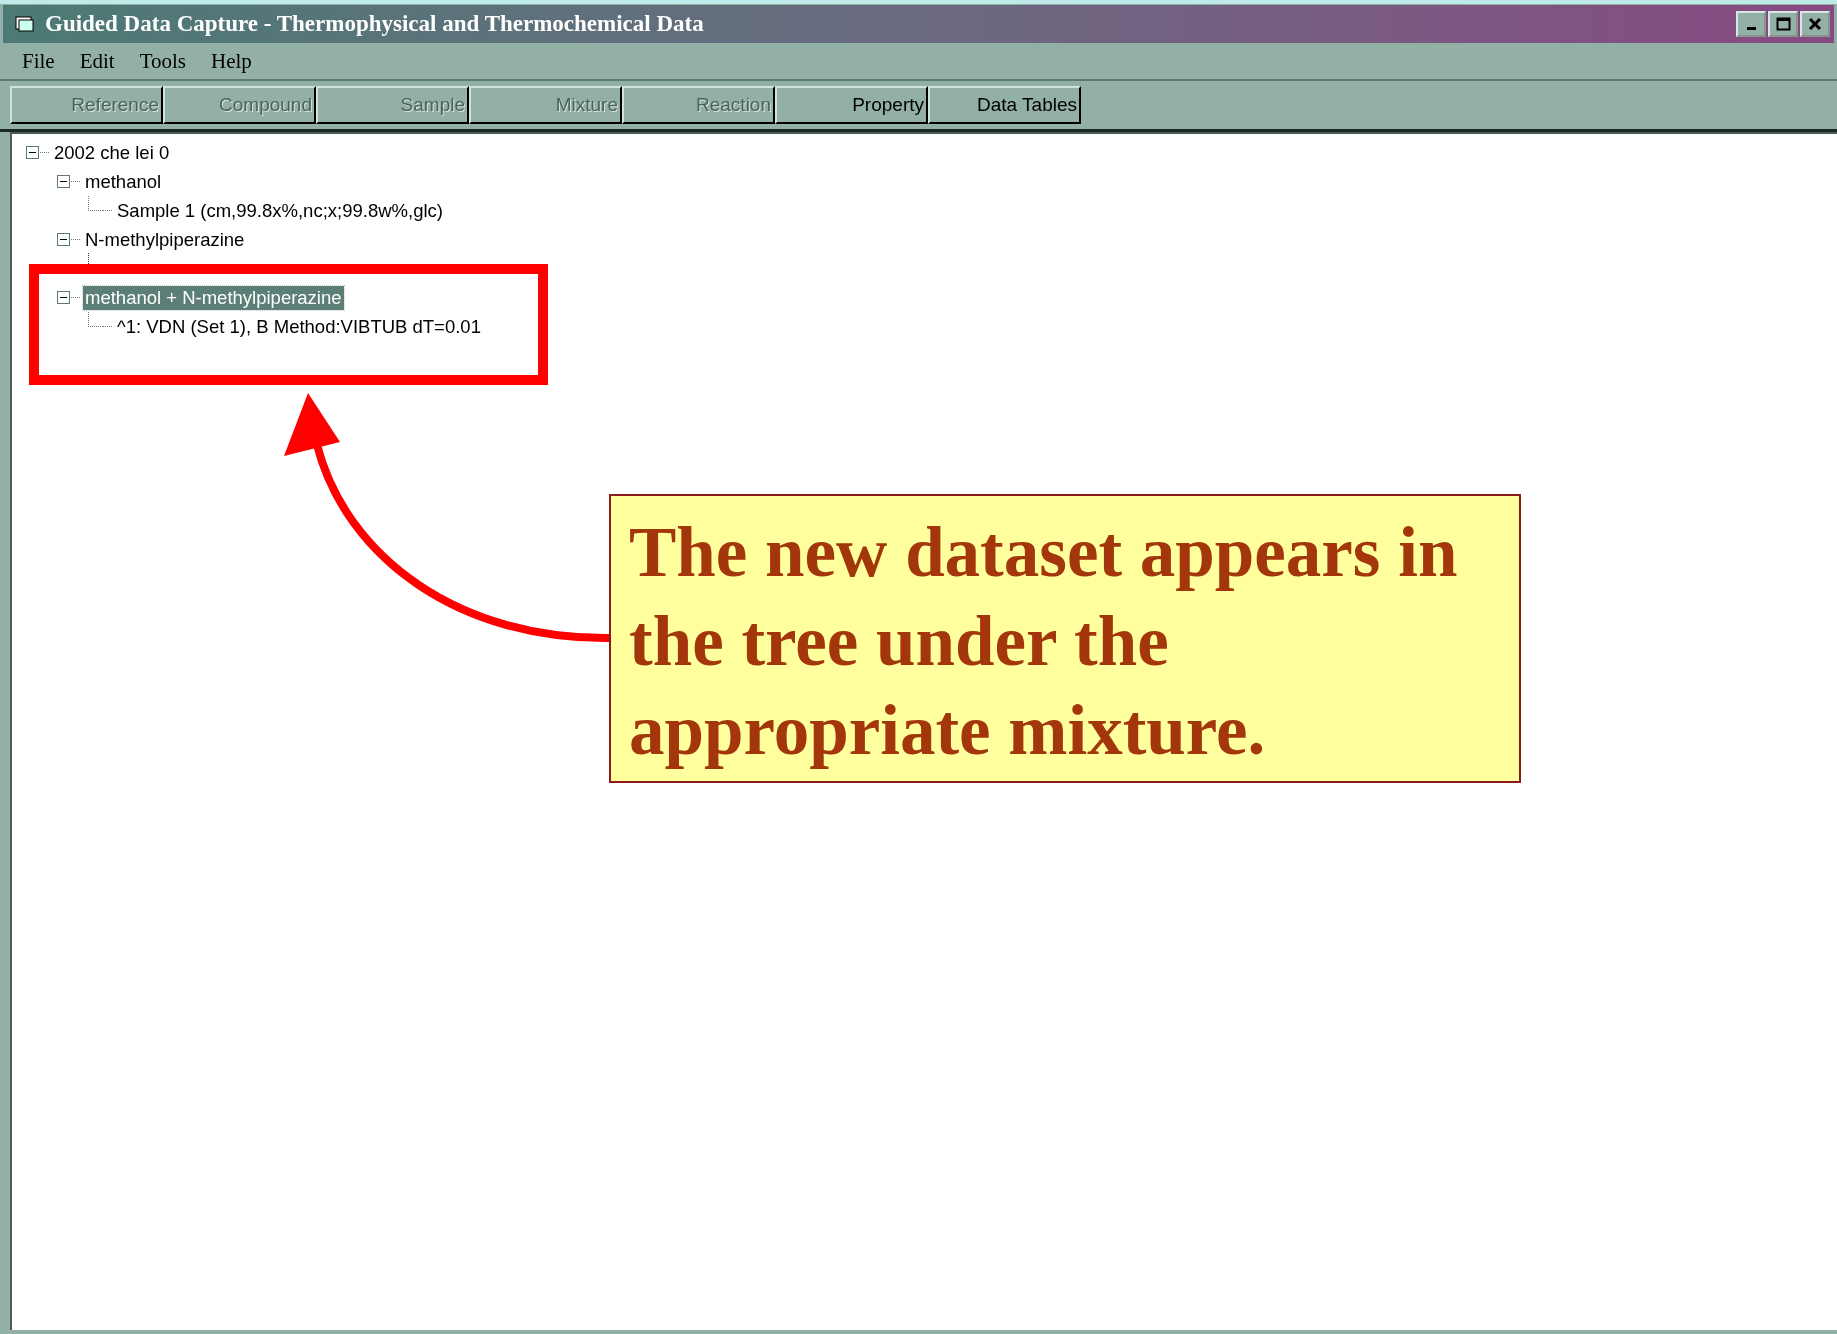 The width and height of the screenshot is (1837, 1334). What do you see at coordinates (374, 24) in the screenshot?
I see `window-title: Guided Data Capture - Thermophysical and Thermochemical Data` at bounding box center [374, 24].